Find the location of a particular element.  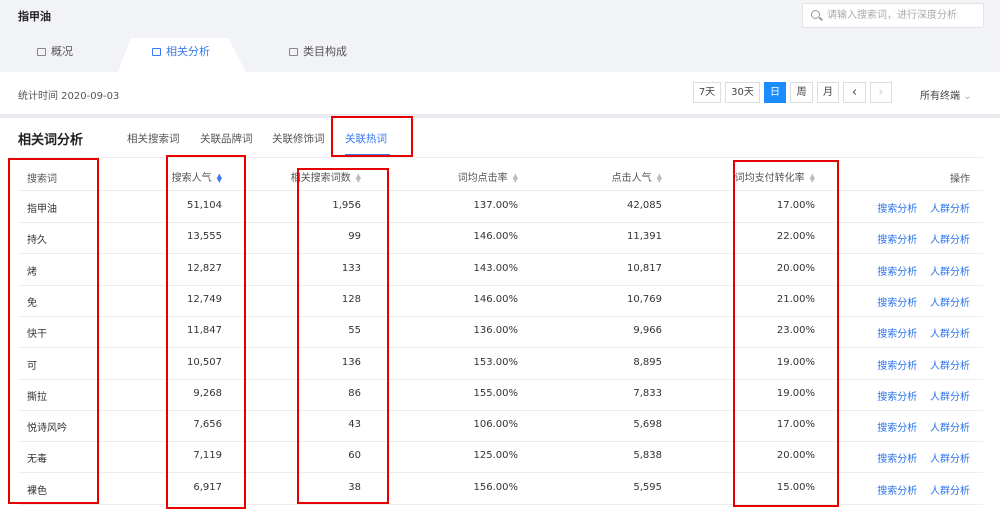

tab-label: 相关分析 is located at coordinates (188, 51).